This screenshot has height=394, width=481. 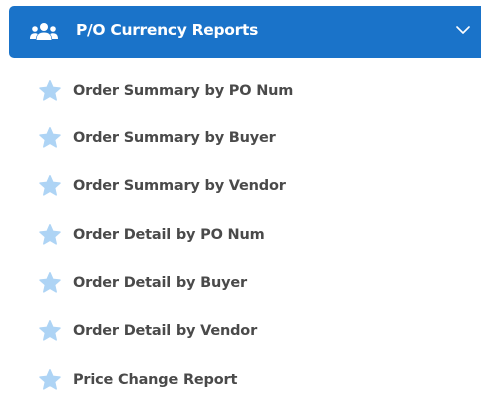 What do you see at coordinates (183, 91) in the screenshot?
I see `submenu-item-label: Order Summary by PO Num` at bounding box center [183, 91].